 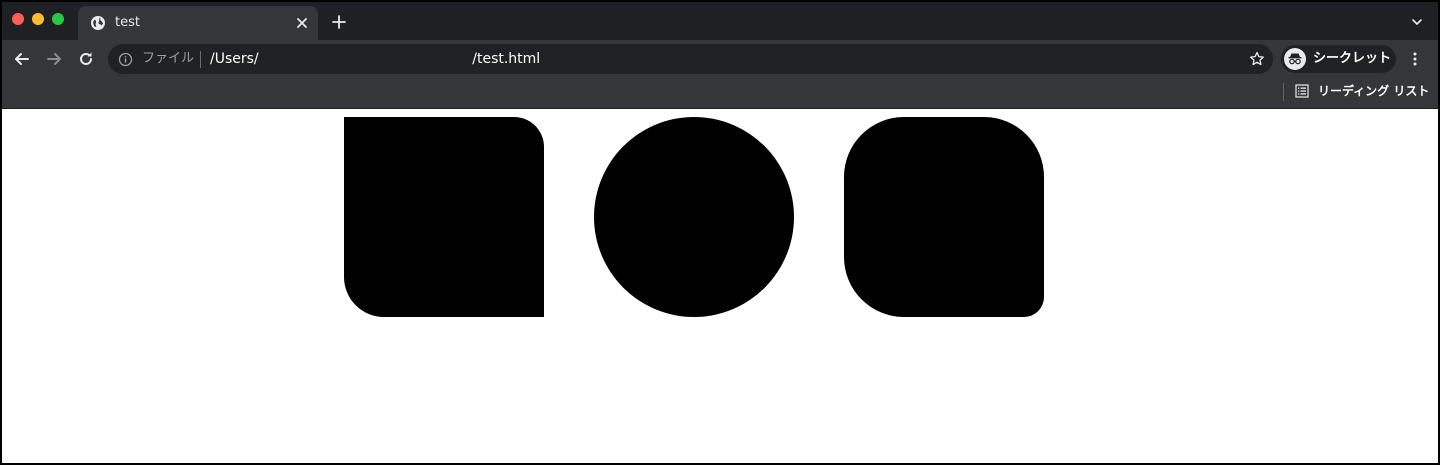 What do you see at coordinates (1302, 91) in the screenshot?
I see `reading-list-icon` at bounding box center [1302, 91].